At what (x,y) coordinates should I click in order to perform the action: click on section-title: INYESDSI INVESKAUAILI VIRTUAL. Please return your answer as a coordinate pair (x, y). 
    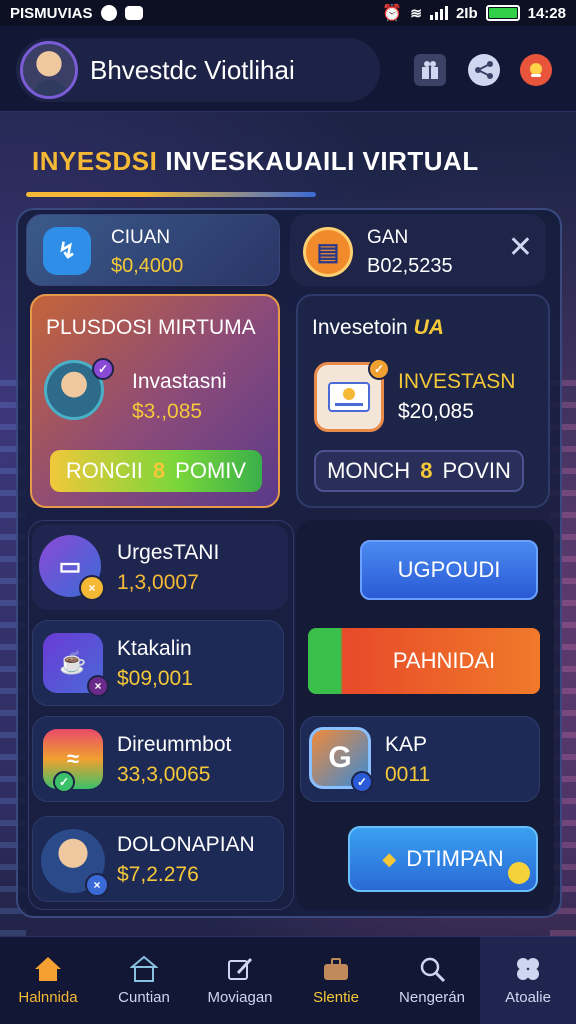
    Looking at the image, I should click on (255, 161).